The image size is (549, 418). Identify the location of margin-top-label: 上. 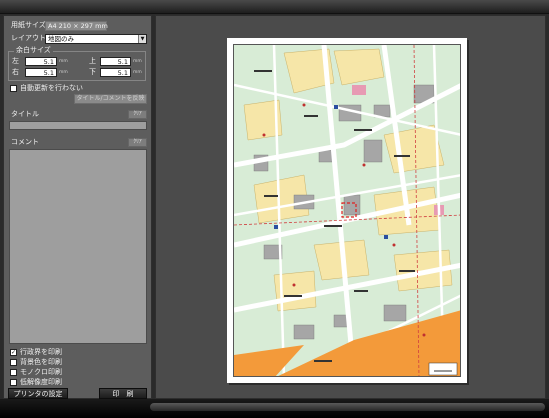
(92, 61).